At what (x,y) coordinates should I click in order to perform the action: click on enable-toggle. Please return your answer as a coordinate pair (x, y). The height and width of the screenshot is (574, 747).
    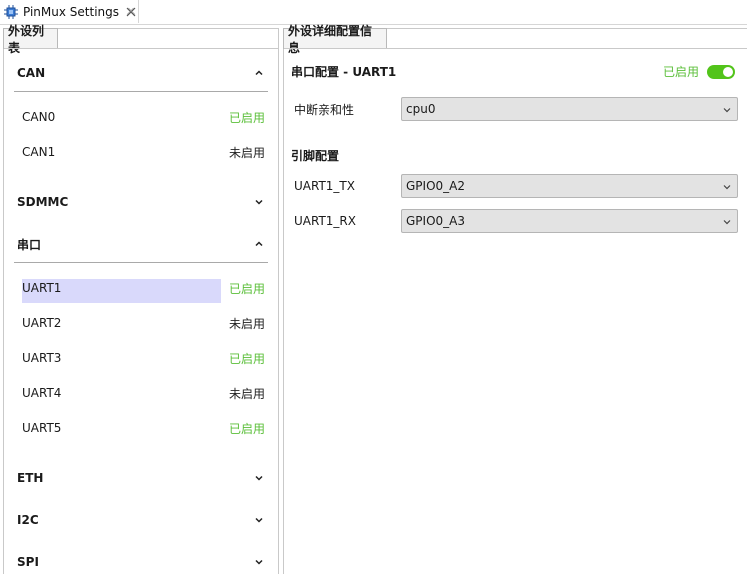
    Looking at the image, I should click on (721, 71).